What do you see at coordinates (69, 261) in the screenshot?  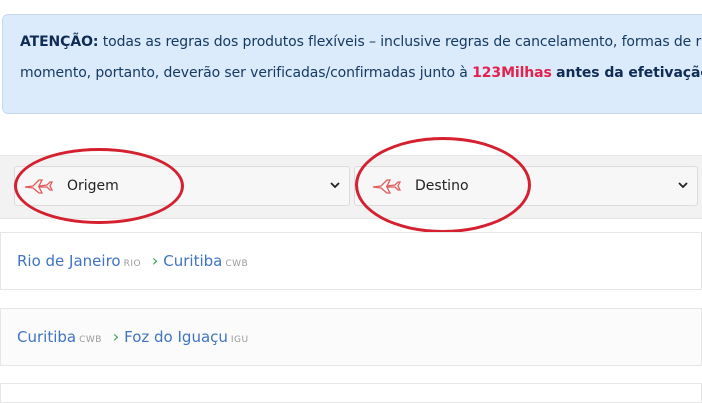 I see `route-origin-city: Rio de Janeiro` at bounding box center [69, 261].